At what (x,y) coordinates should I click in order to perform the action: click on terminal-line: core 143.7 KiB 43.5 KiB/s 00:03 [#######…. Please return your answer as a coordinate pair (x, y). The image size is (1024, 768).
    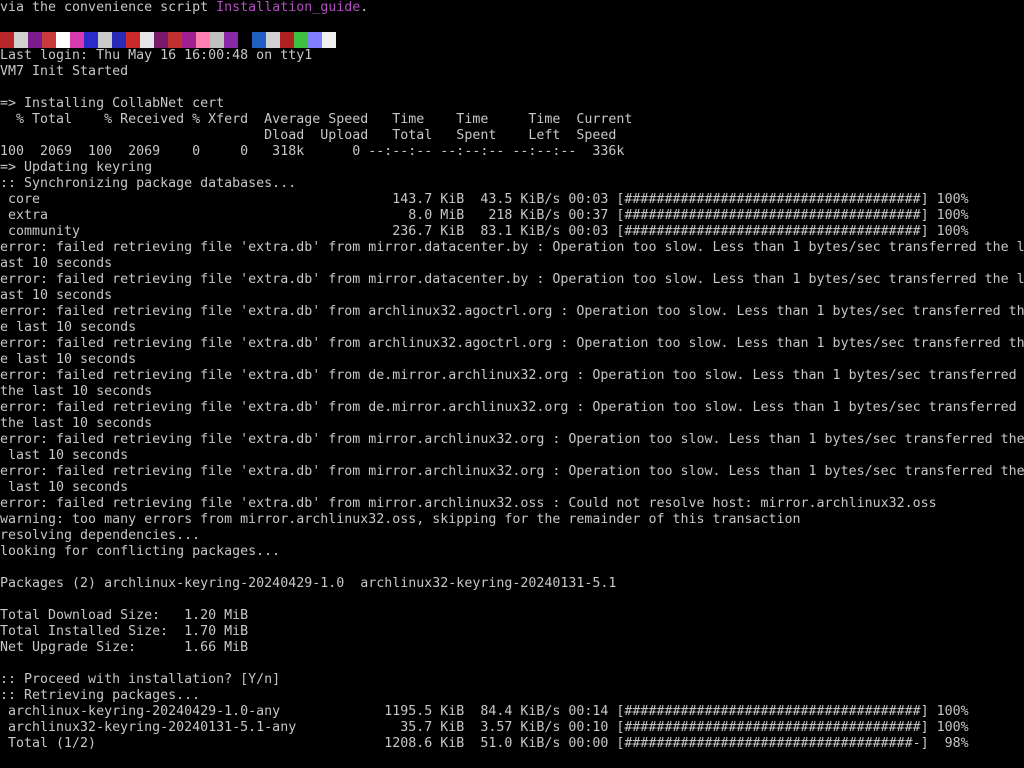
    Looking at the image, I should click on (484, 199).